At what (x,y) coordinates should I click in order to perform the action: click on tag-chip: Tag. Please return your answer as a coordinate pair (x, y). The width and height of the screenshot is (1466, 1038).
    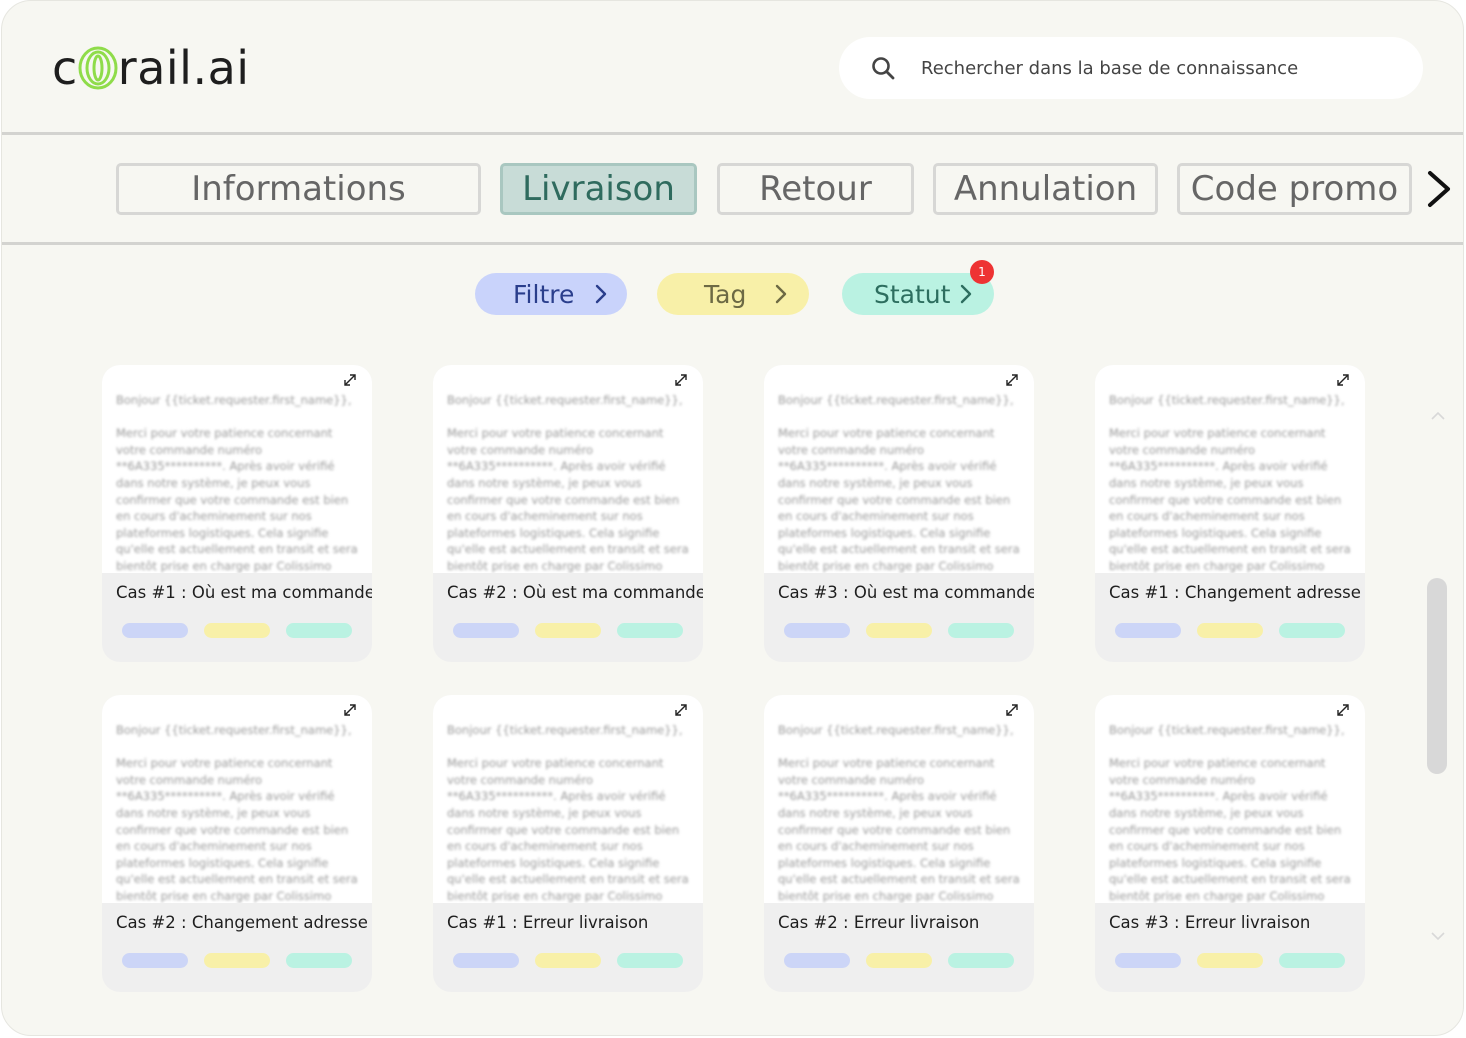
    Looking at the image, I should click on (733, 294).